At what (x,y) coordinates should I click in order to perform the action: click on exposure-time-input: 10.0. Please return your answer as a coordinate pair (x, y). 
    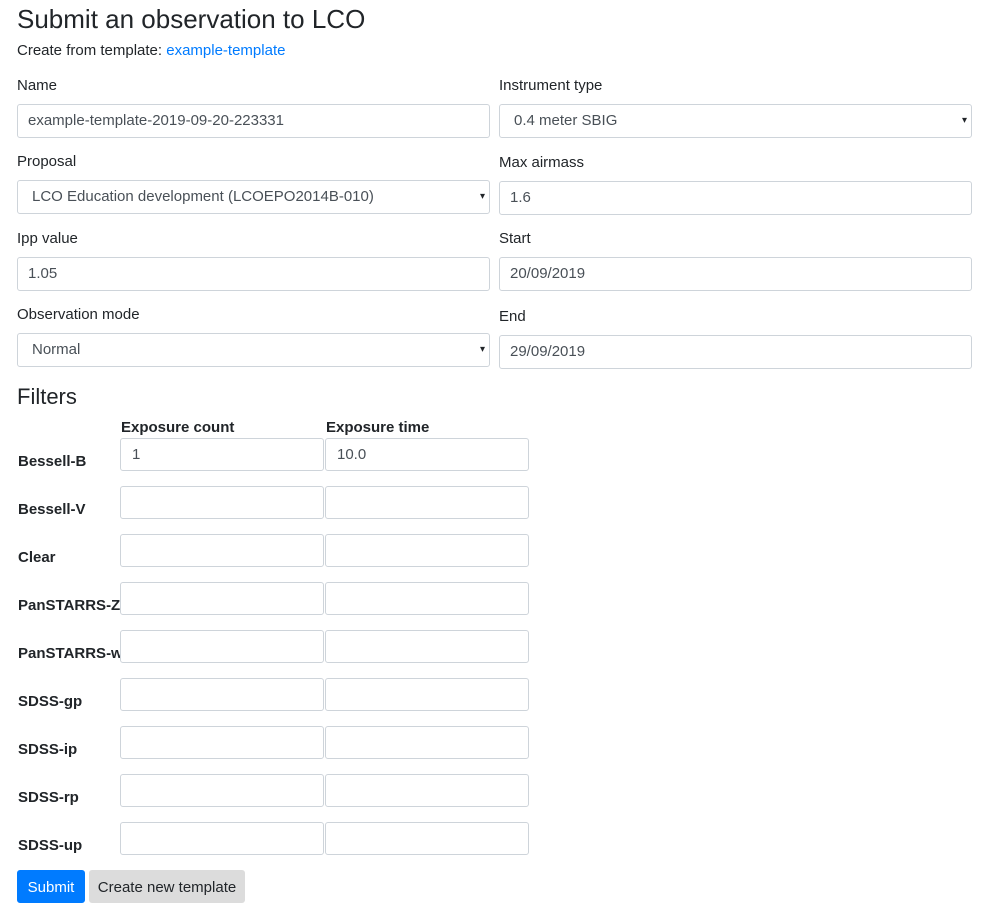
    Looking at the image, I should click on (427, 454).